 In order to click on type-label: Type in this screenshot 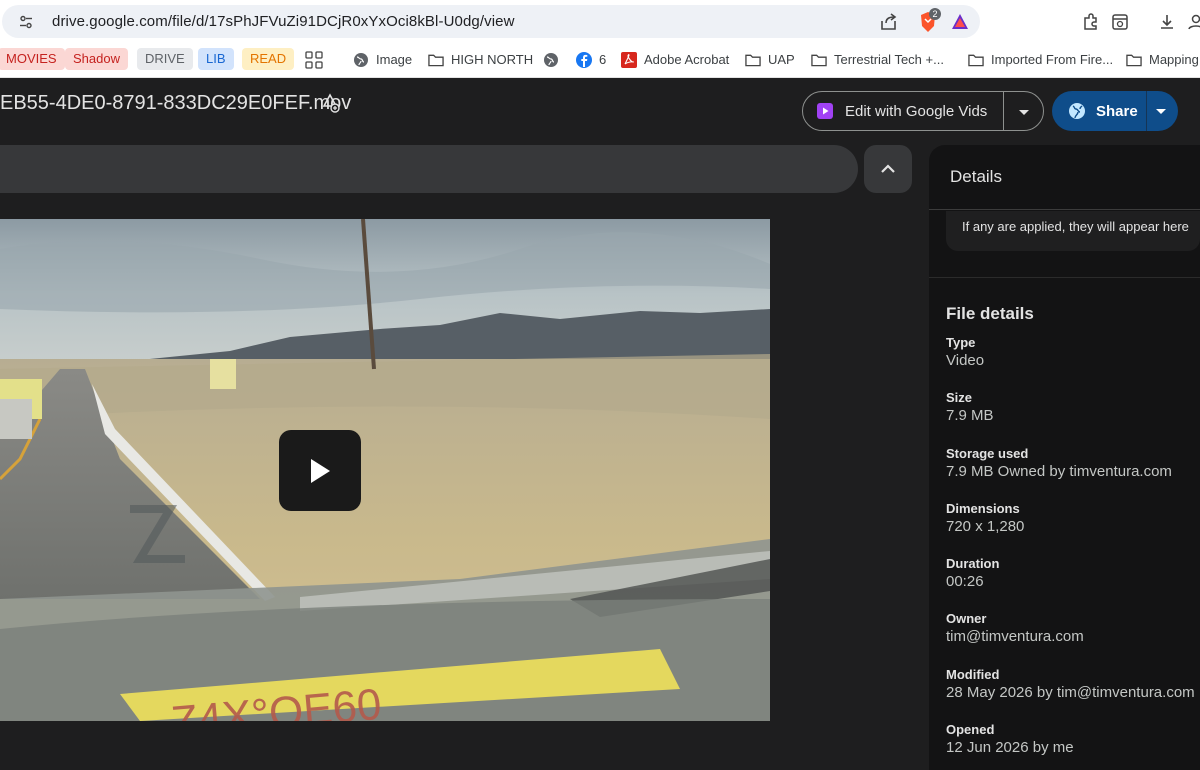, I will do `click(961, 342)`.